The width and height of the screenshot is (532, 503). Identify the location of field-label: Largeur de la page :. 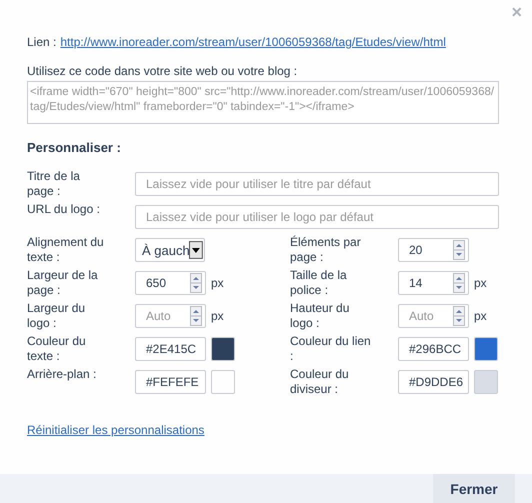
(63, 283).